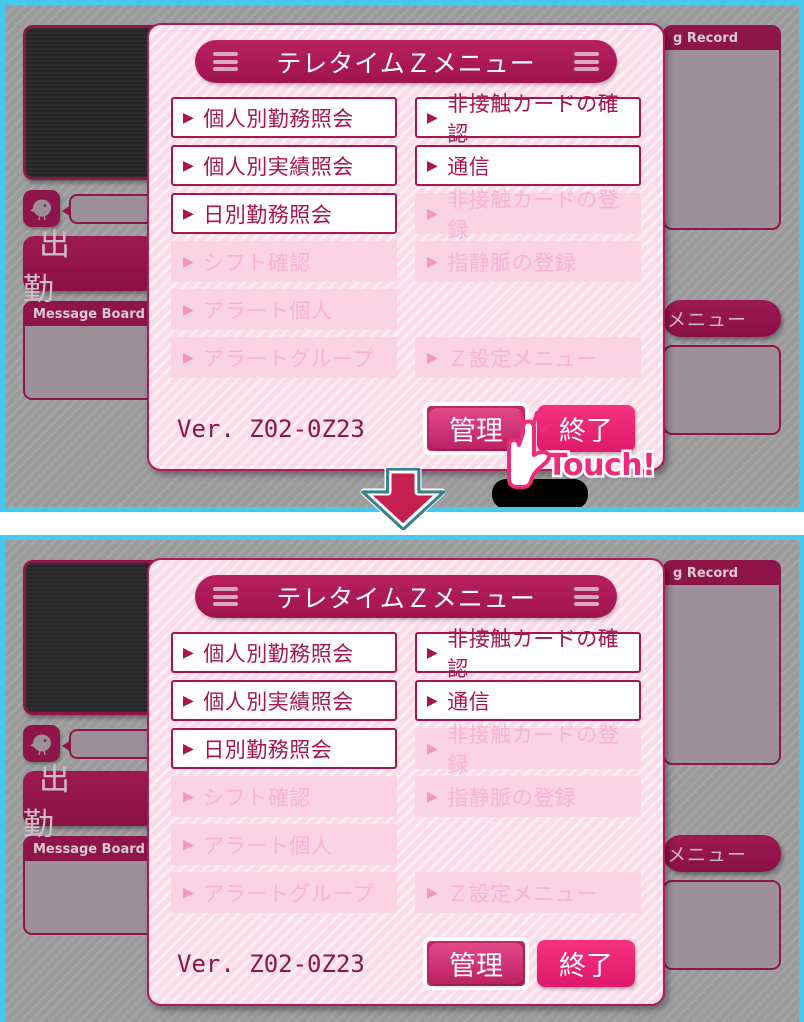 Image resolution: width=804 pixels, height=1022 pixels. I want to click on menu-item-empty-slot, so click(528, 844).